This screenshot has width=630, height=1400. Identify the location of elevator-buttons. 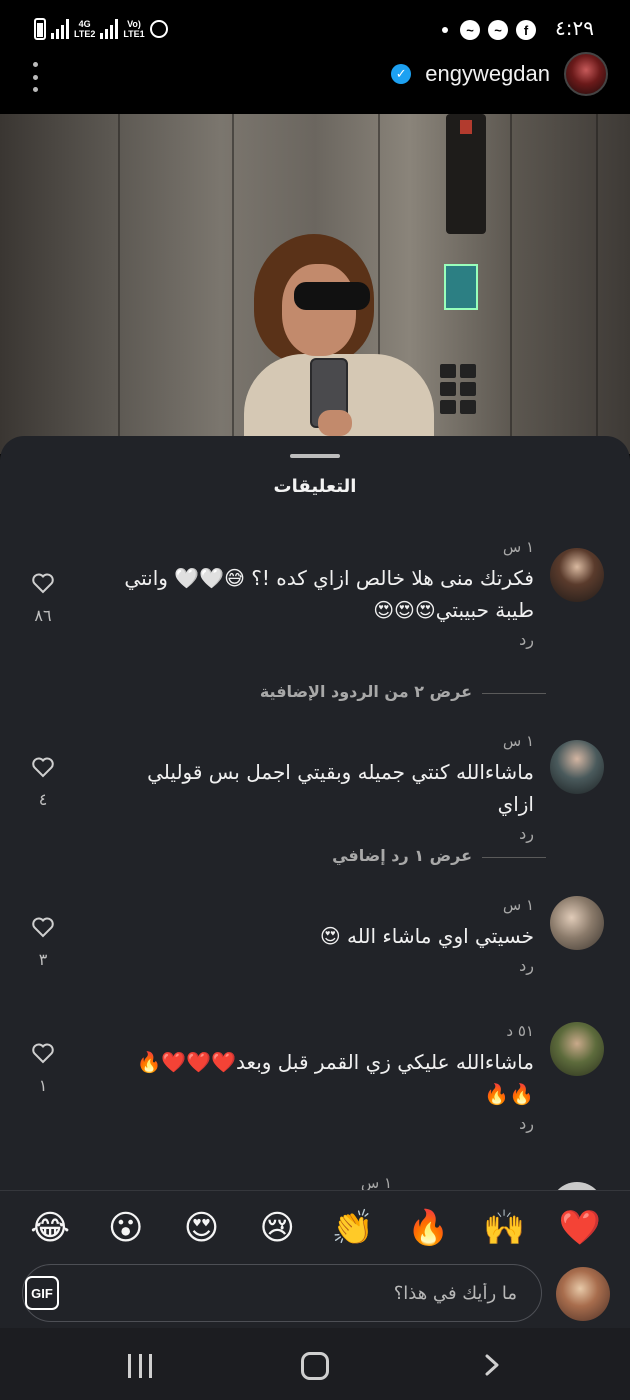
(458, 389).